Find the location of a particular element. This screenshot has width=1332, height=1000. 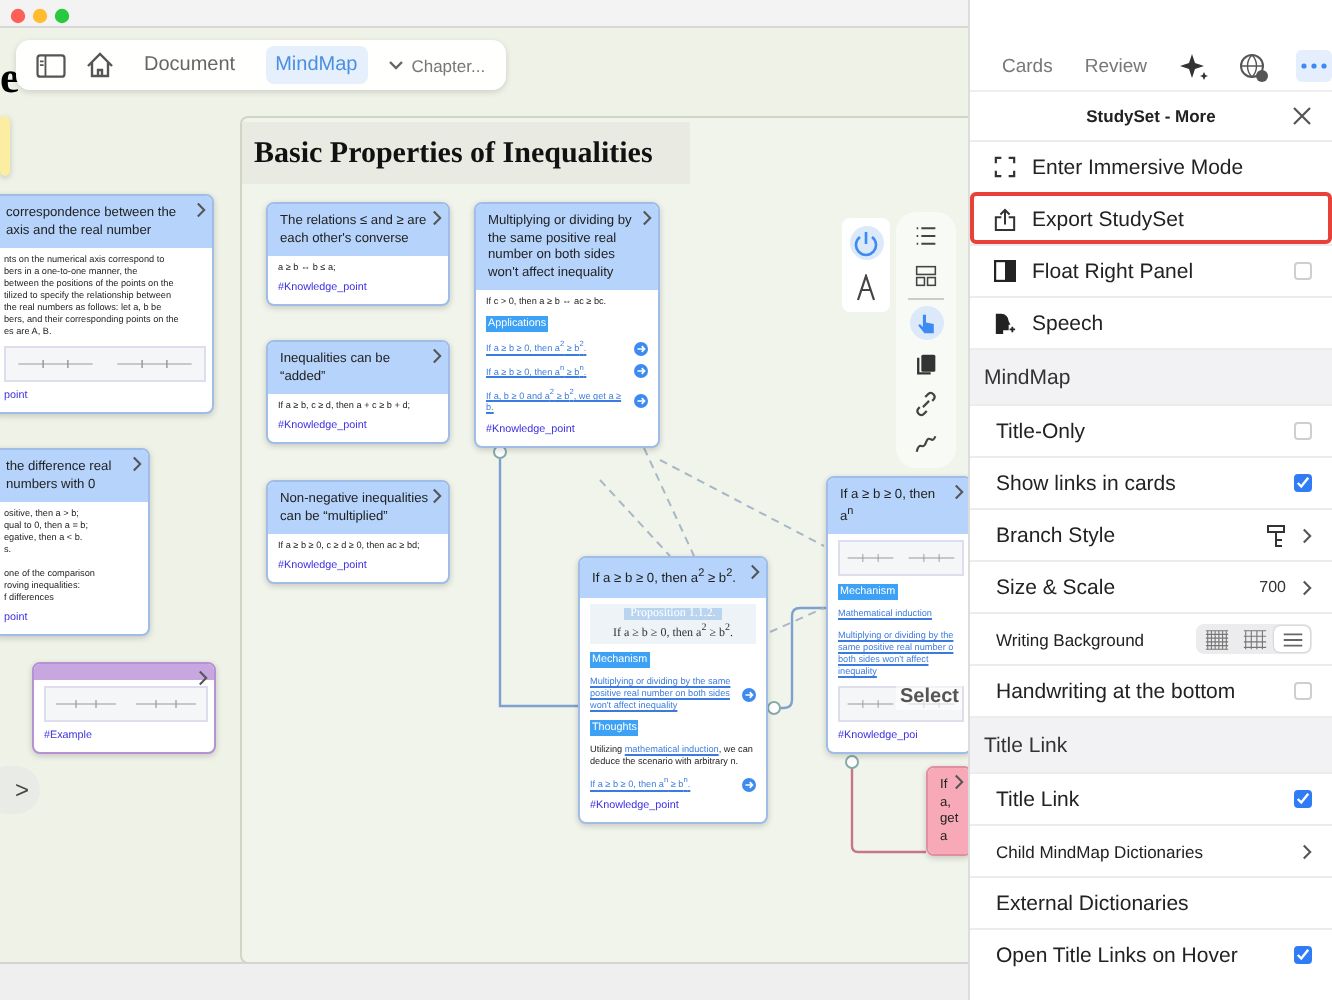

page-title: e is located at coordinates (10, 78).